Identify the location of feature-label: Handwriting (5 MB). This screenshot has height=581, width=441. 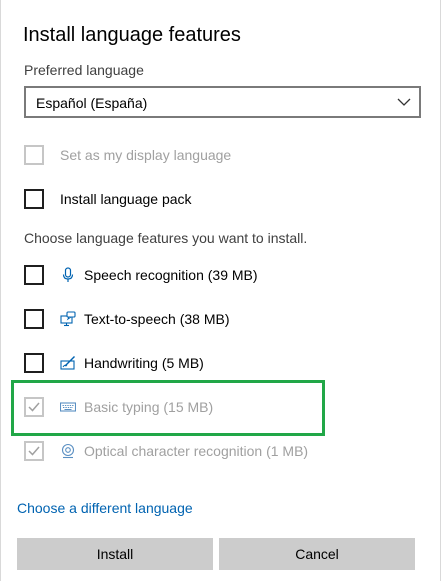
(144, 363).